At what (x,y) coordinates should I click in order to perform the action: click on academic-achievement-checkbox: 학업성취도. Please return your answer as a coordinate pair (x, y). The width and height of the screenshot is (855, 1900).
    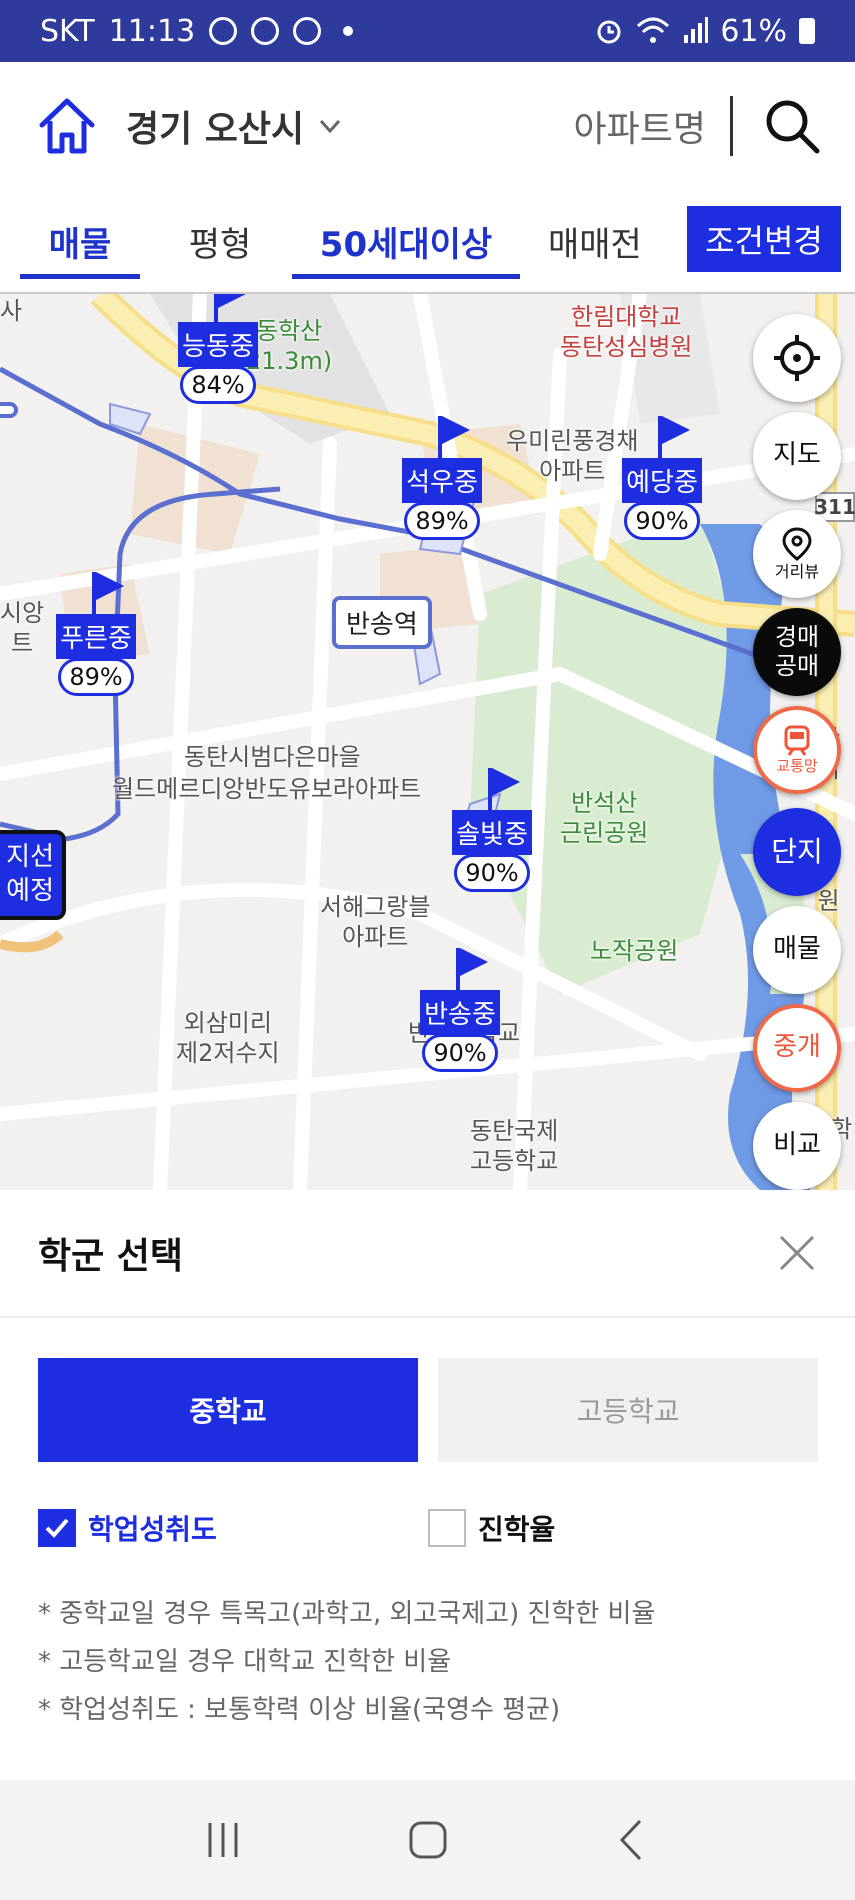
    Looking at the image, I should click on (233, 1528).